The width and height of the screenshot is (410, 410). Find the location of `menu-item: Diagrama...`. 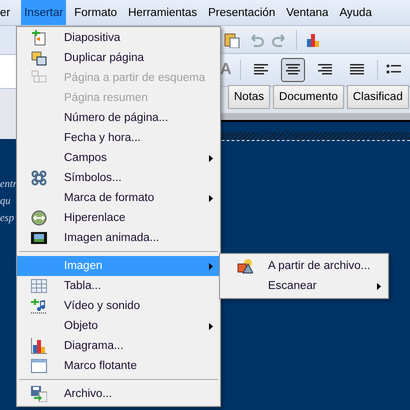

menu-item: Diagrama... is located at coordinates (118, 346).